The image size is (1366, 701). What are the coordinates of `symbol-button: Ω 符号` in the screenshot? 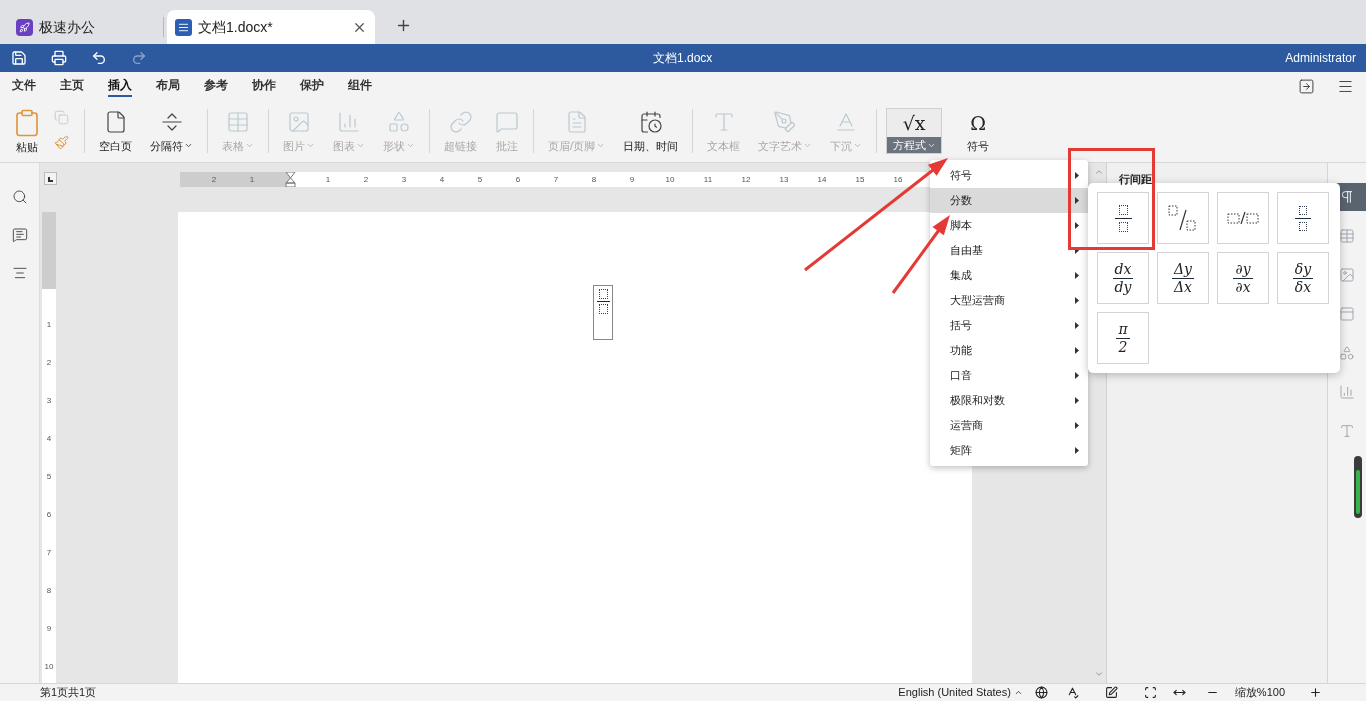 It's located at (978, 131).